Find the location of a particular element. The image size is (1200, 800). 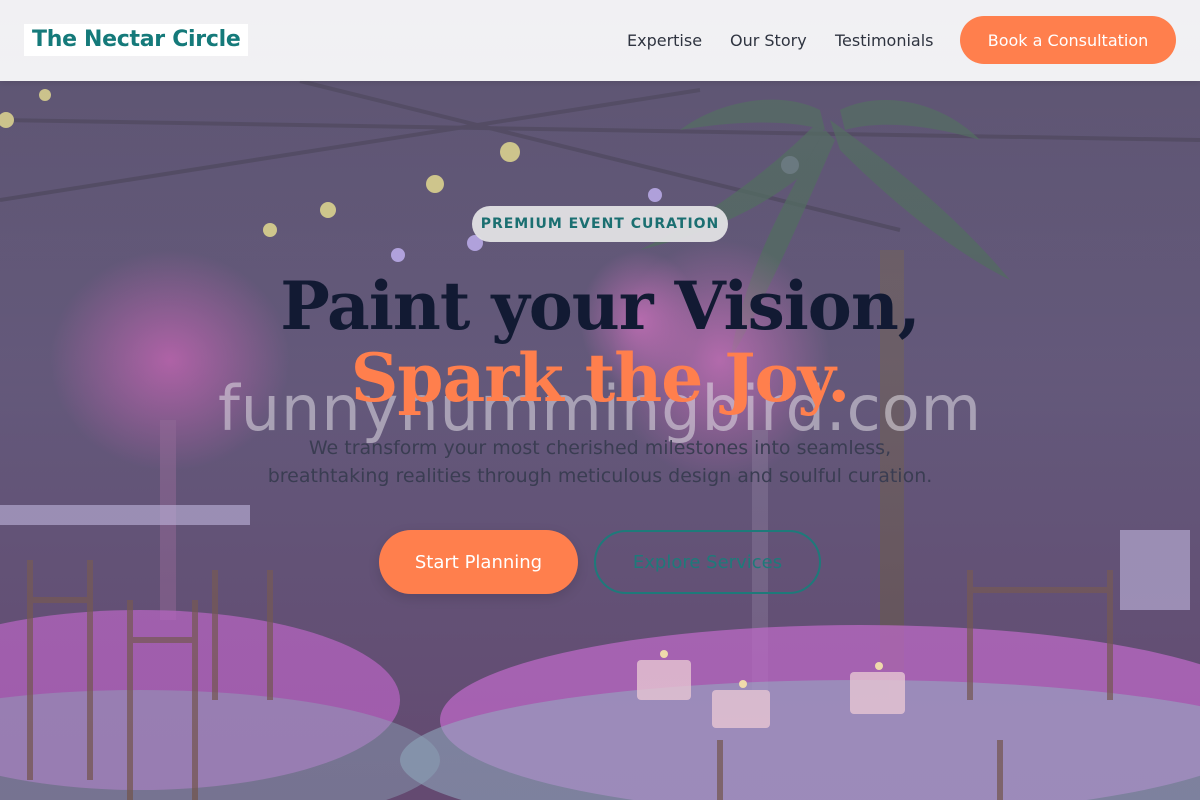

hero-title-line-1: Paint your Vision, is located at coordinates (600, 306).